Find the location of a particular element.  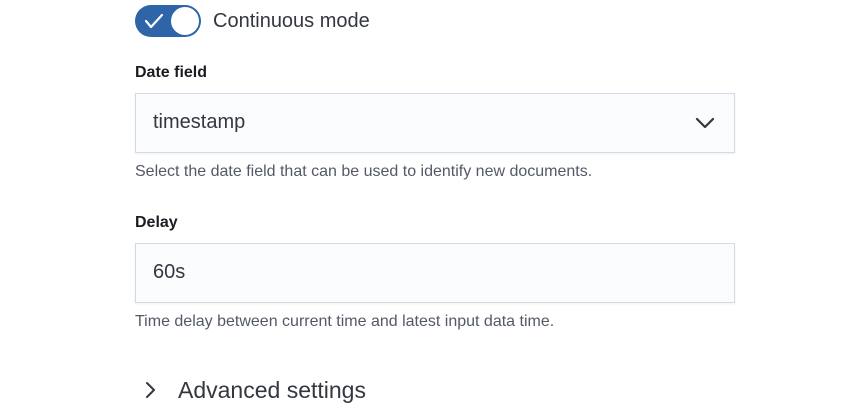

check-icon is located at coordinates (154, 21).